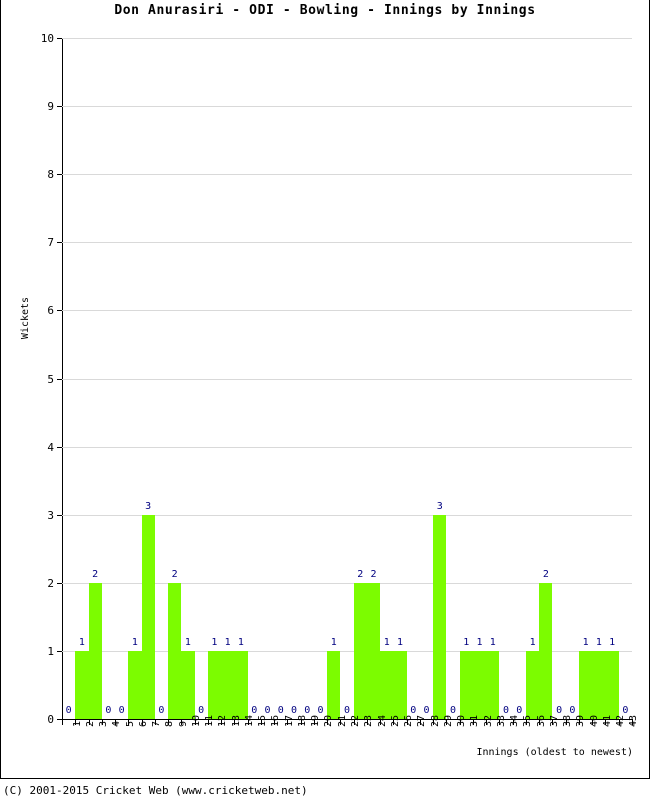  Describe the element at coordinates (263, 720) in the screenshot. I see `x-axis-tick-label: 15` at that location.